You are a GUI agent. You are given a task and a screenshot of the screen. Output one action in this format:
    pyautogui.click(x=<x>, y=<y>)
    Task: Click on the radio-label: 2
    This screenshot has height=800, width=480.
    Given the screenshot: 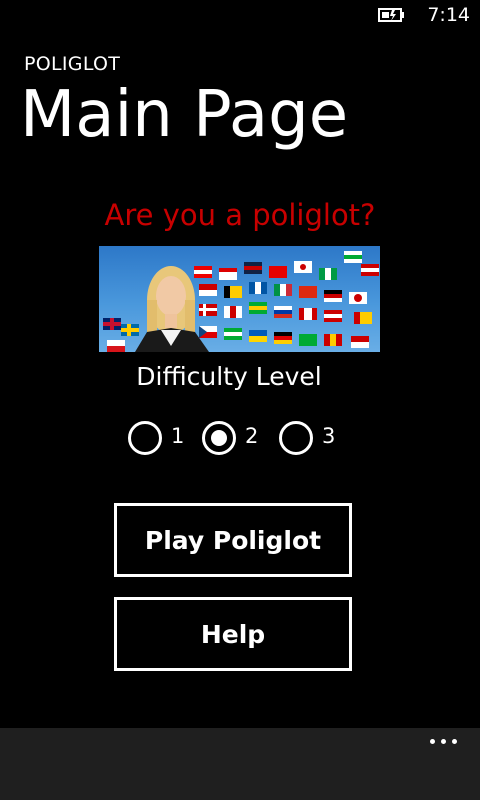 What is the action you would take?
    pyautogui.click(x=252, y=436)
    